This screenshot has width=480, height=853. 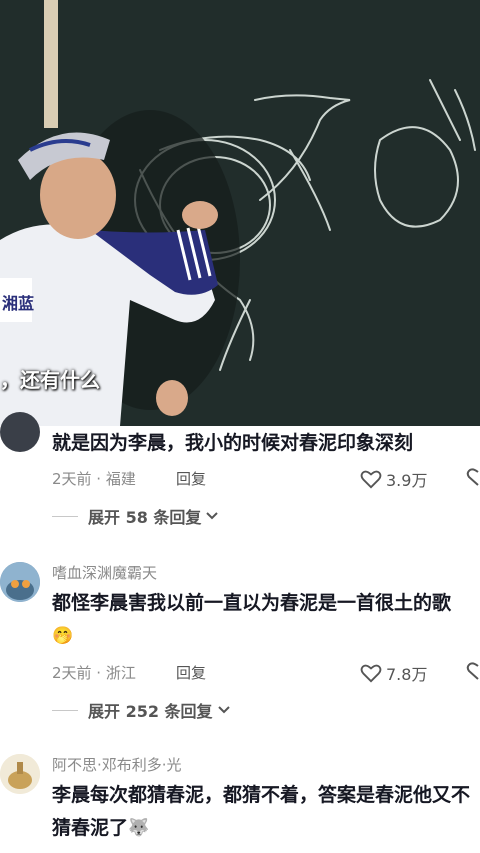 What do you see at coordinates (117, 764) in the screenshot?
I see `comment-username: 阿不思·邓布利多·光` at bounding box center [117, 764].